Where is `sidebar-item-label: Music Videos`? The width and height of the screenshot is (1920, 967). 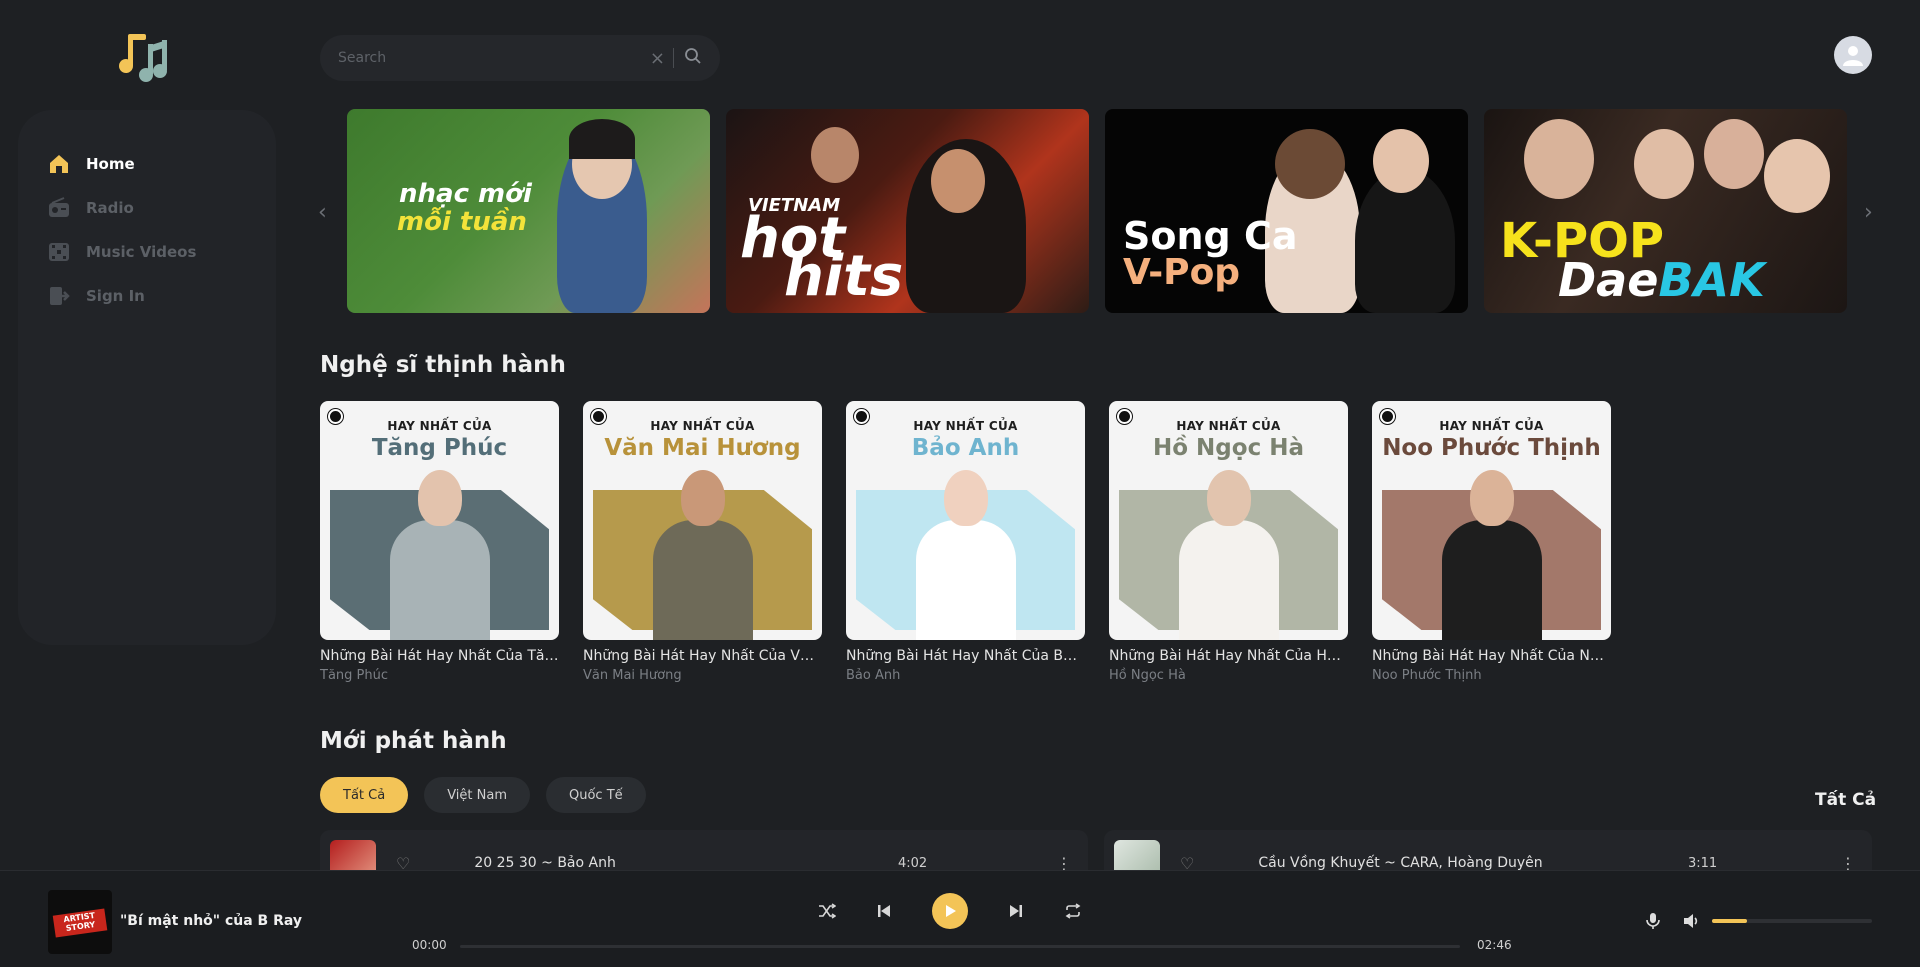
sidebar-item-label: Music Videos is located at coordinates (141, 252).